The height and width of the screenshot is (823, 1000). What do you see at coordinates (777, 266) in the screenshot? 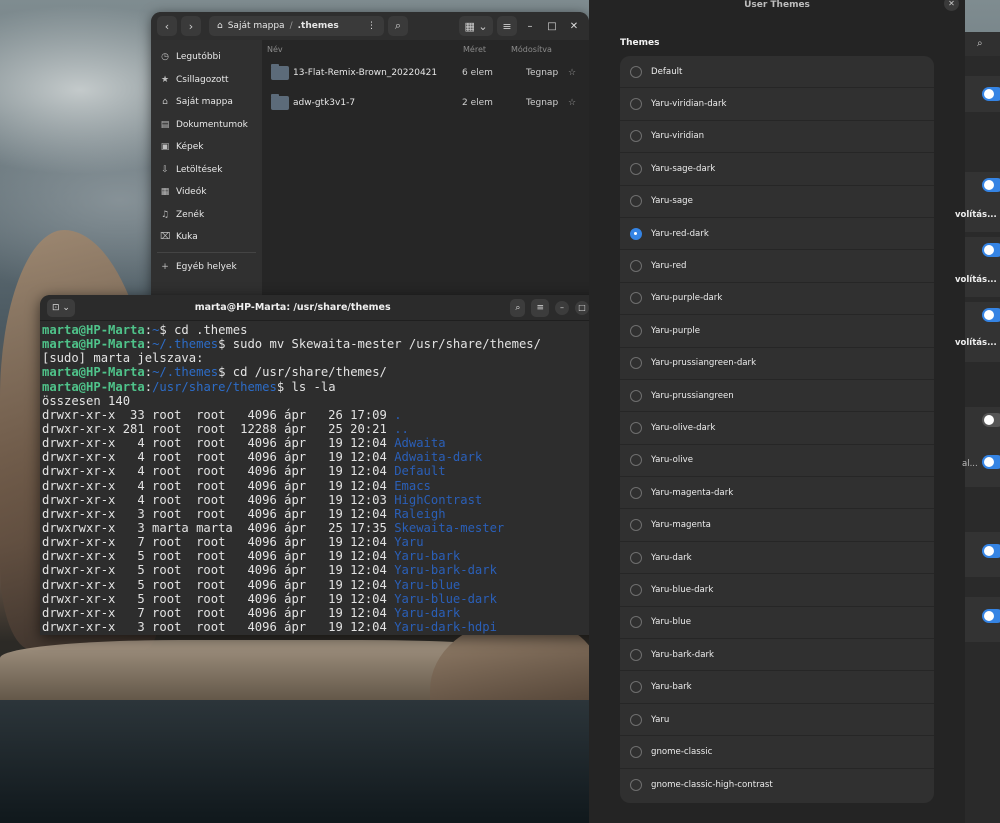
I see `theme-option: Yaru-red` at bounding box center [777, 266].